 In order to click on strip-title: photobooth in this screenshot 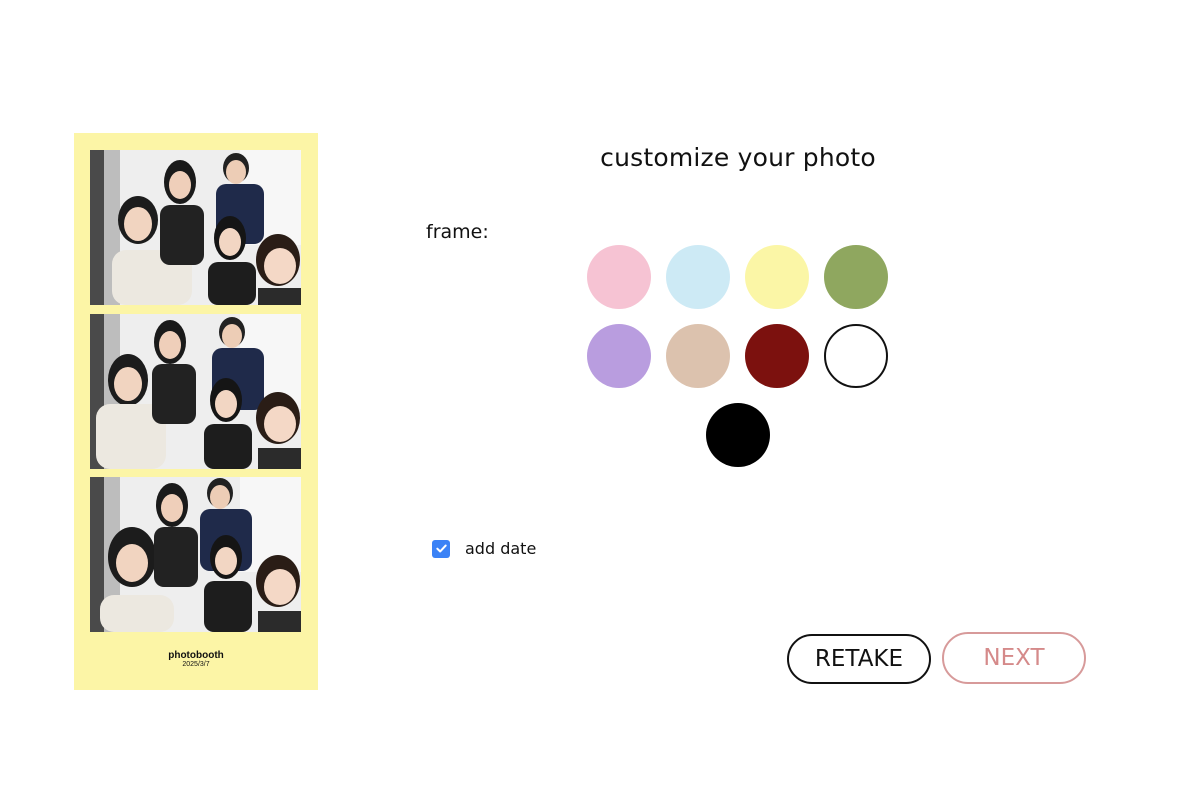, I will do `click(196, 655)`.